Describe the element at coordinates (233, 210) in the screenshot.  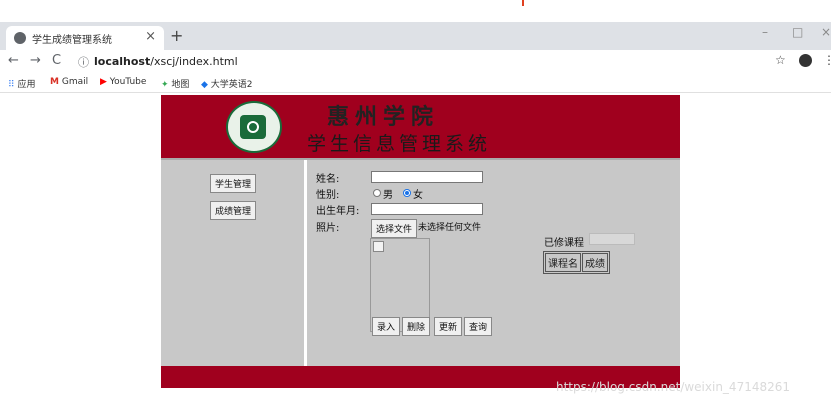
I see `grade-management-button: 成绩管理` at that location.